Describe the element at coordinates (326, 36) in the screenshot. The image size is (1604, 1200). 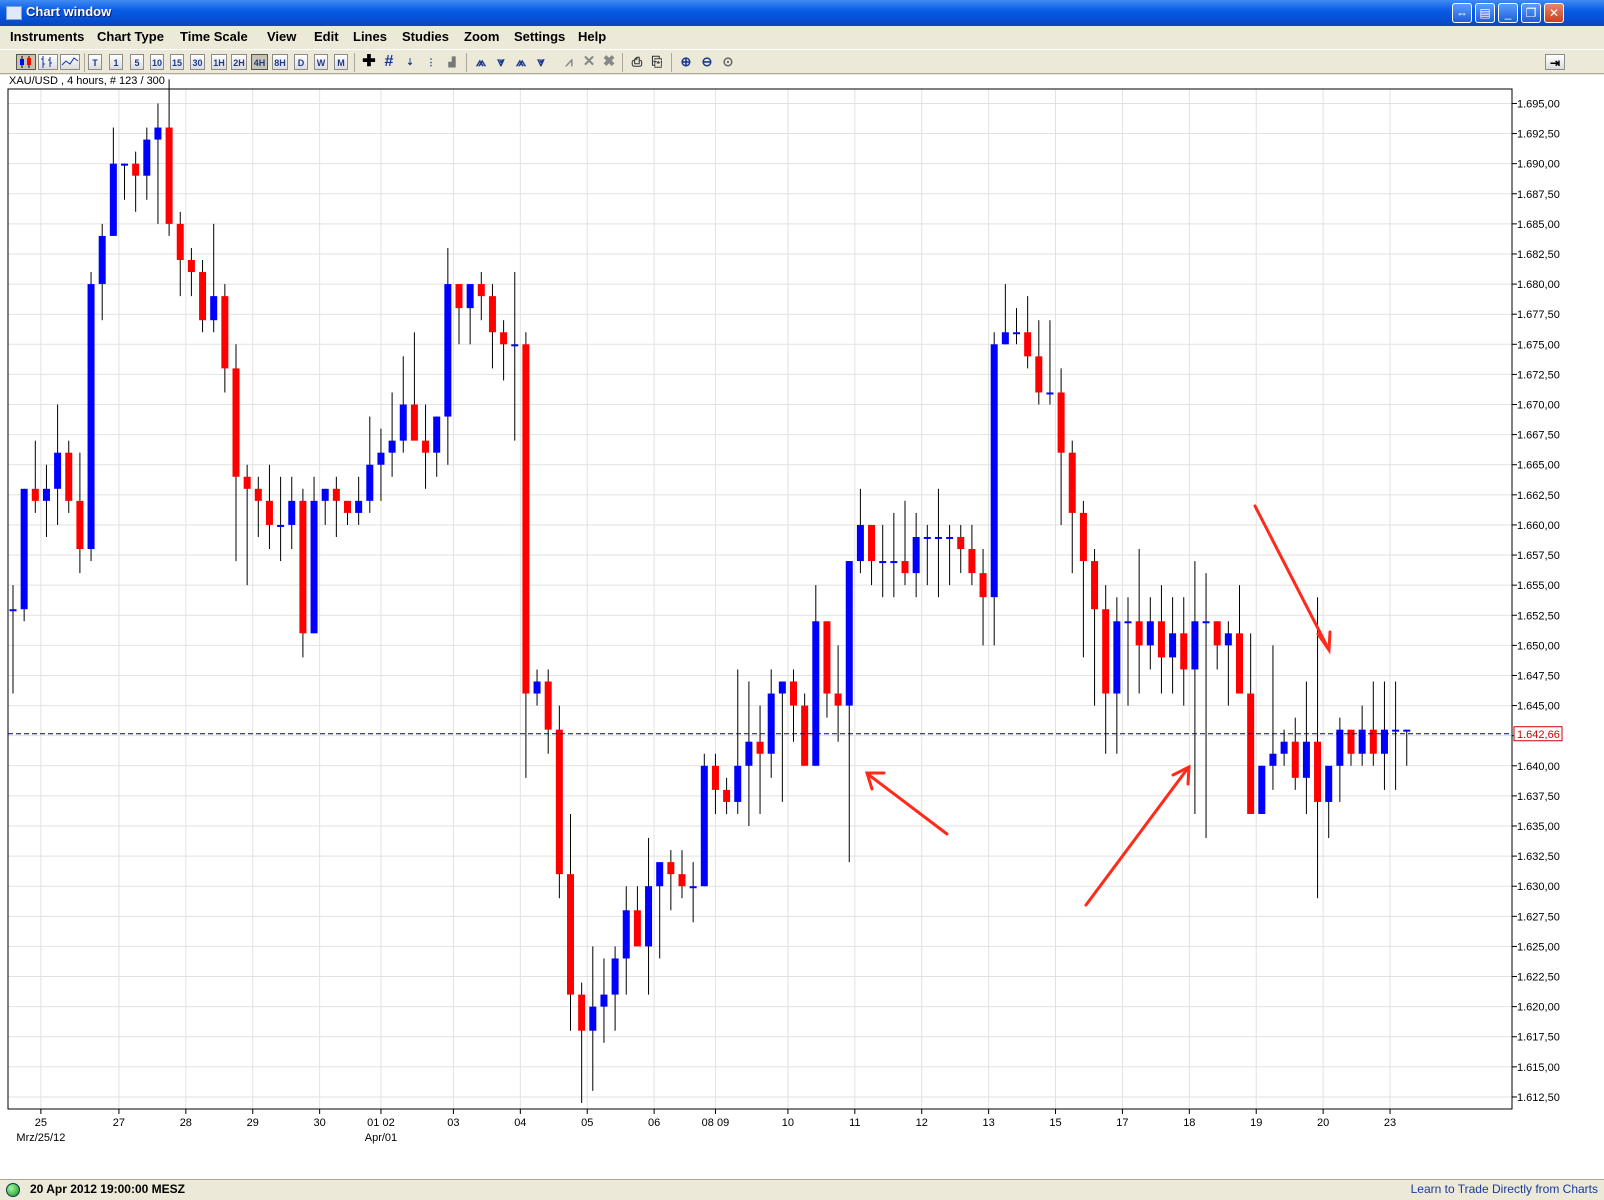
I see `menu-edit: Edit` at that location.